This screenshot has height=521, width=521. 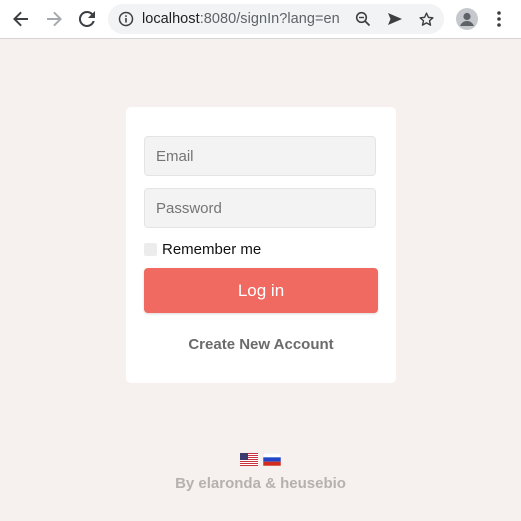 I want to click on language-switcher, so click(x=260, y=460).